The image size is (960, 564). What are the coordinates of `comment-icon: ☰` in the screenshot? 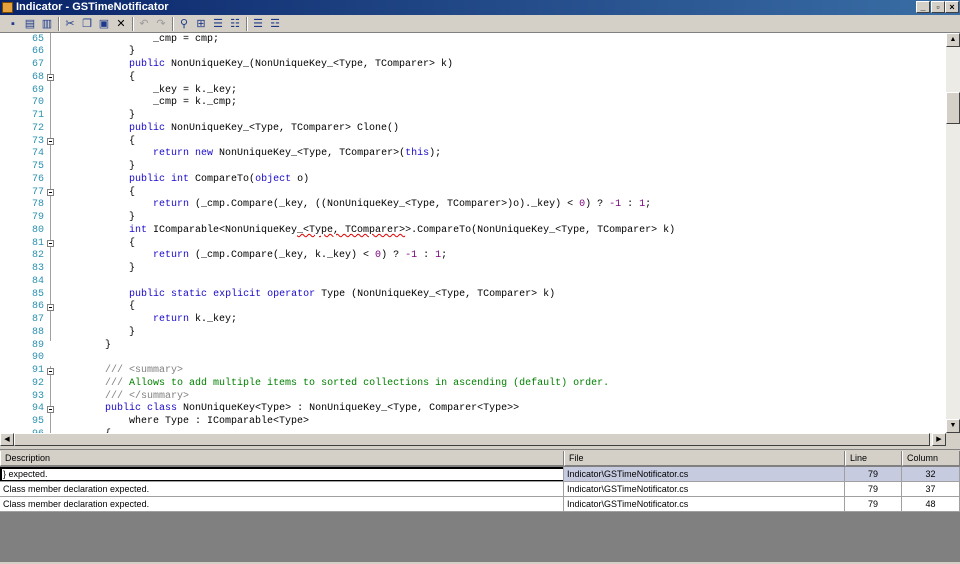 It's located at (258, 24).